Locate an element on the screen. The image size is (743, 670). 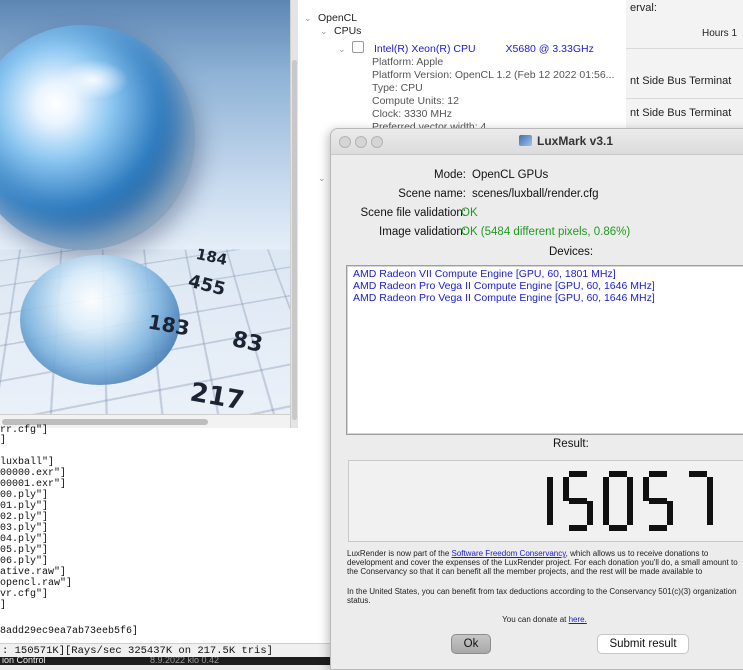
log-line: 8add29ec9ea7ab73eeb5f6] is located at coordinates (69, 631).